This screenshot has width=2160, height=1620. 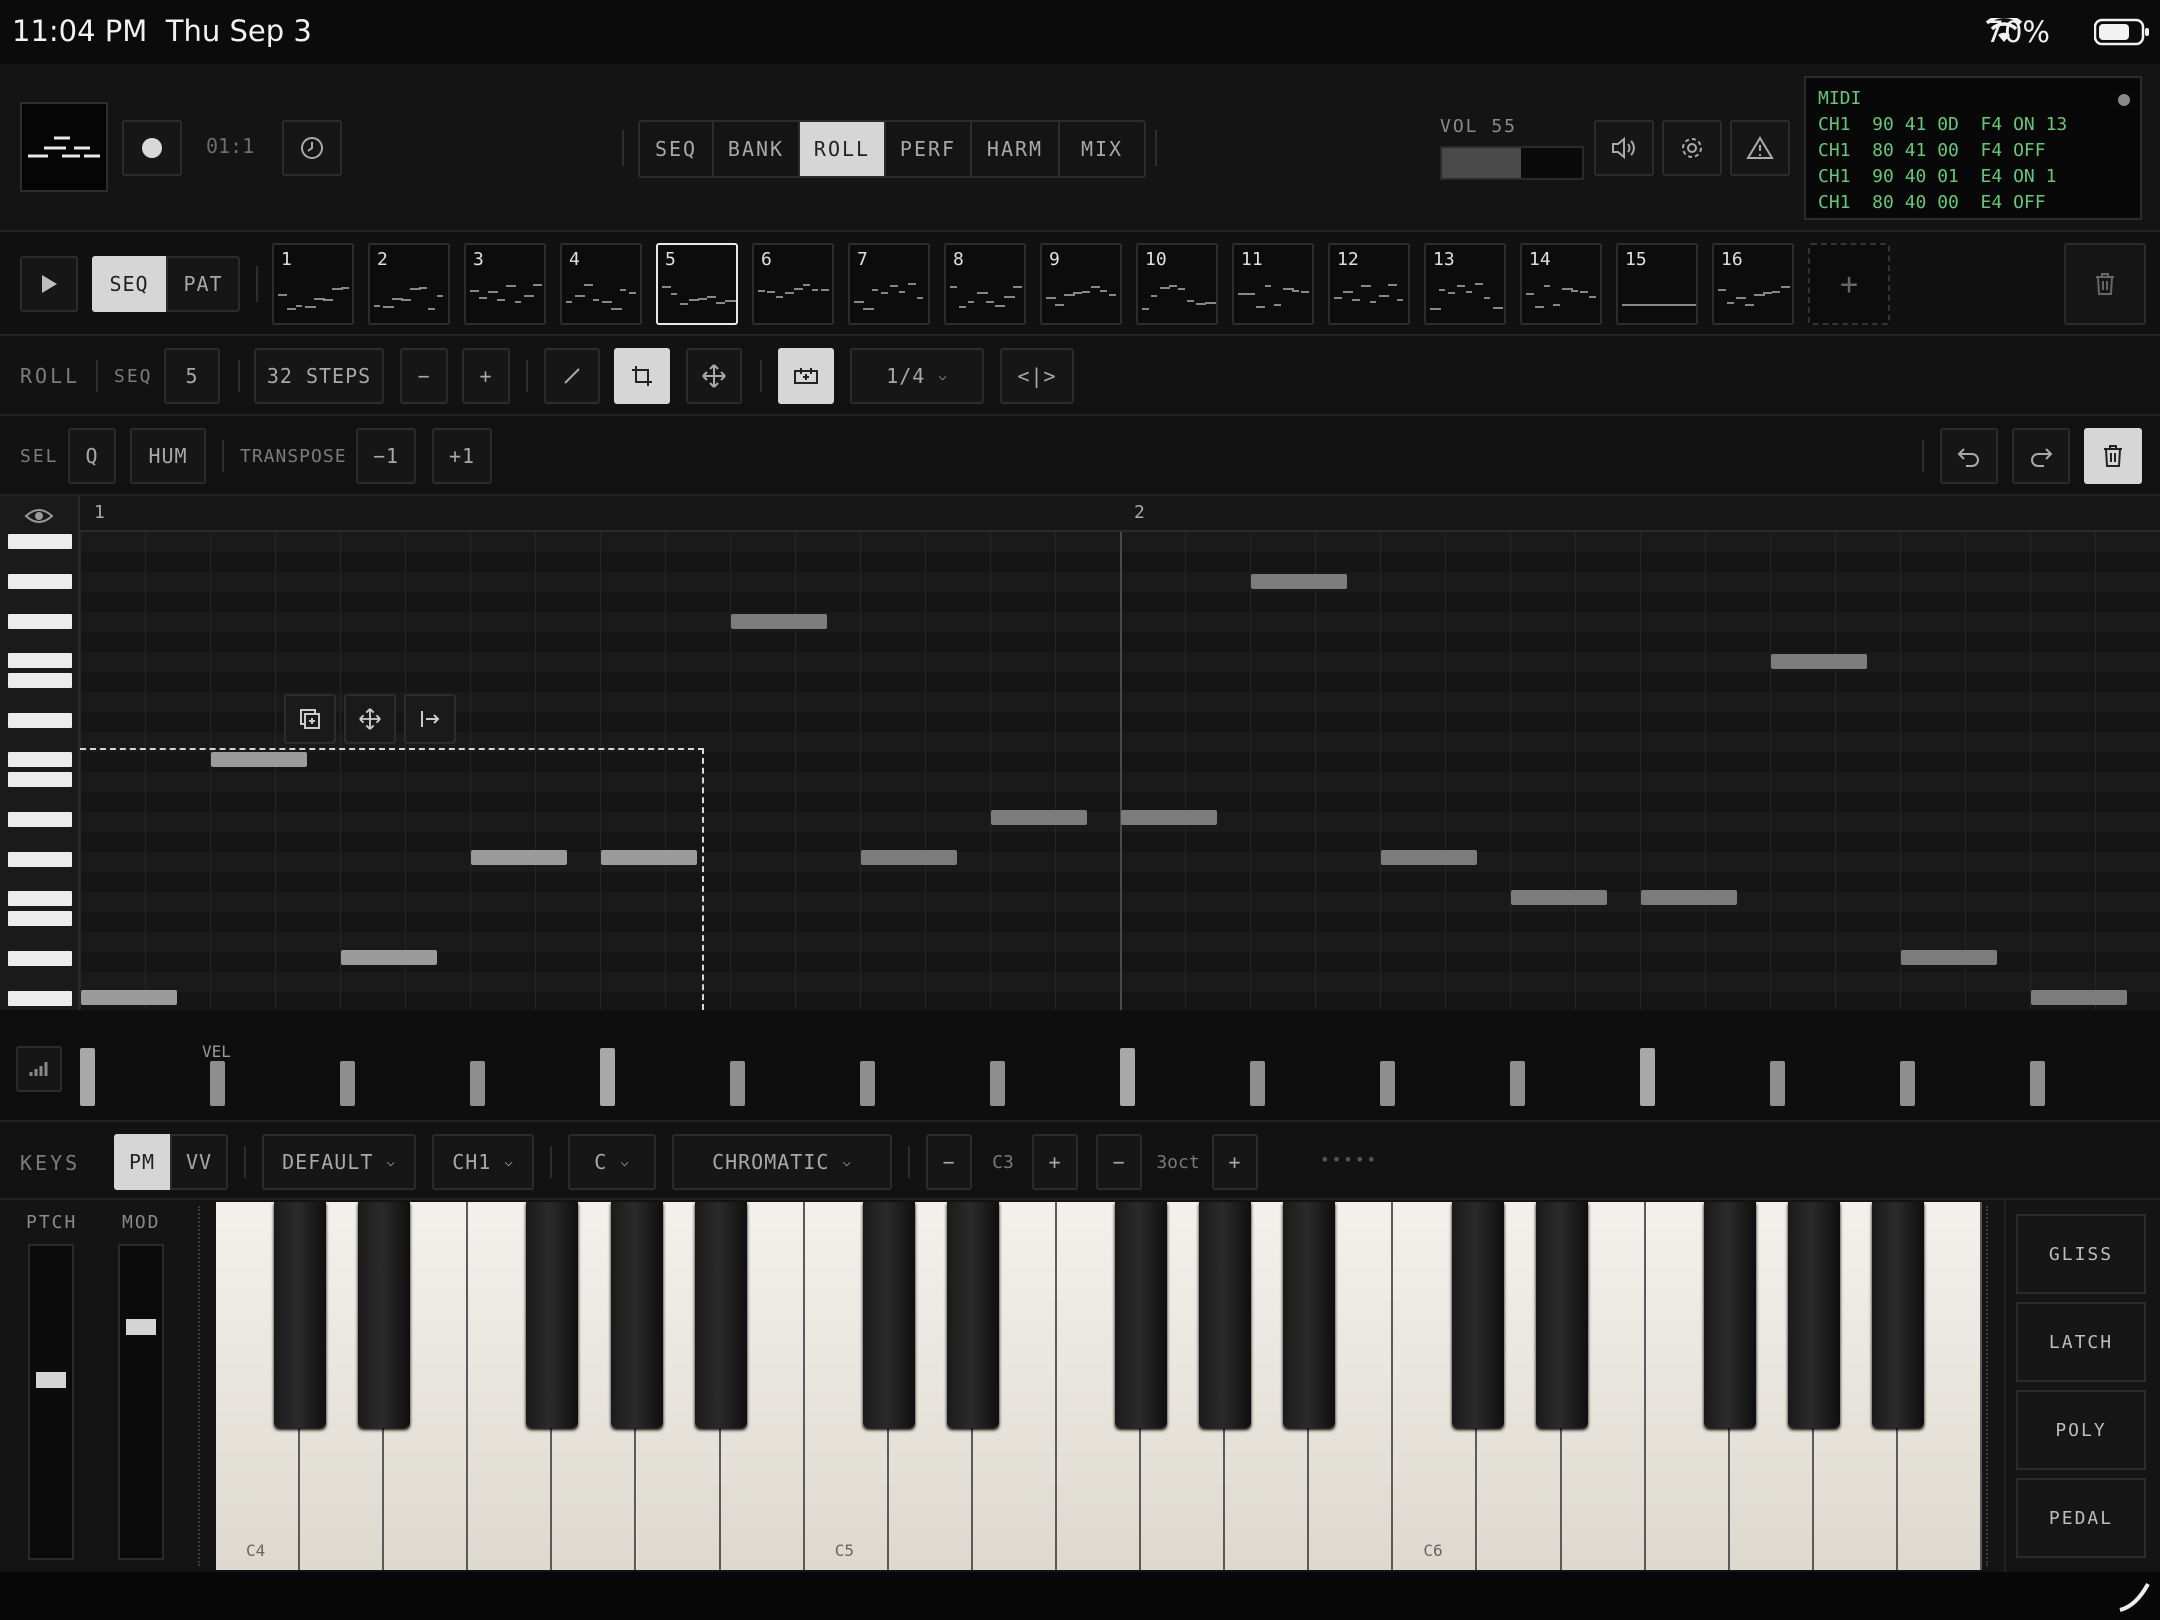 I want to click on fit-view-button: <|>, so click(x=1037, y=376).